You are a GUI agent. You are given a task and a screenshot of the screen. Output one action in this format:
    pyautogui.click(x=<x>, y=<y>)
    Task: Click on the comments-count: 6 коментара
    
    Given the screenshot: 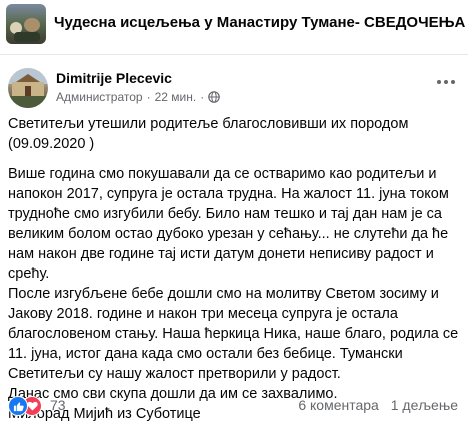 What is the action you would take?
    pyautogui.click(x=338, y=405)
    